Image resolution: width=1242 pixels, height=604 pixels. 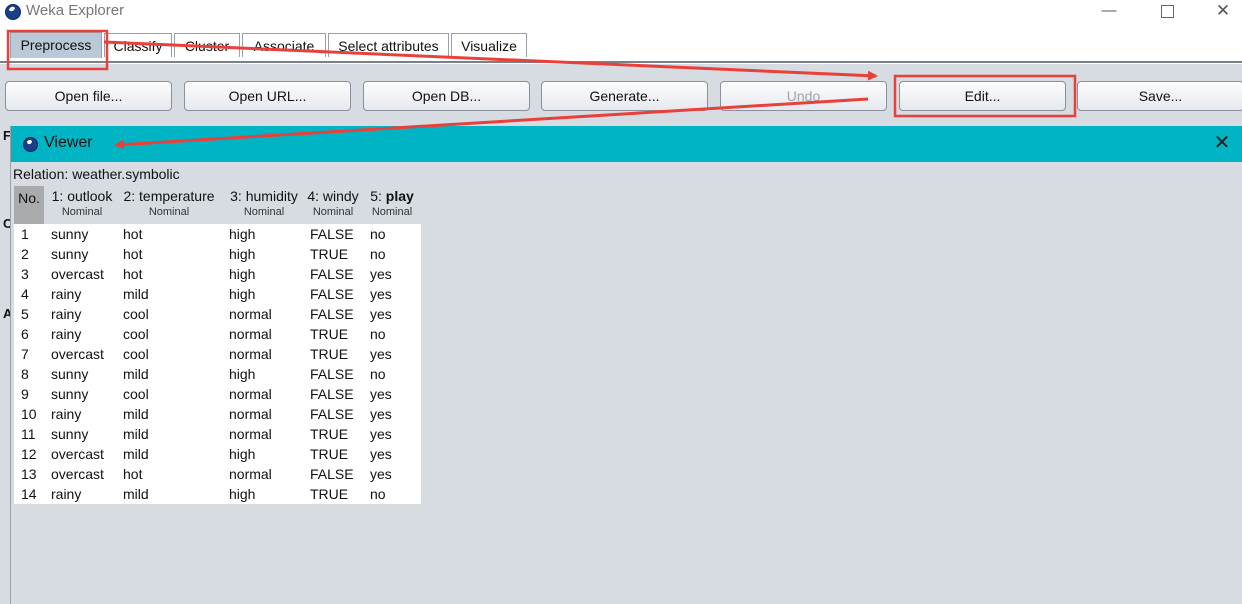 I want to click on table-row: 13 overcast hot normal FALSE yes, so click(x=217, y=474).